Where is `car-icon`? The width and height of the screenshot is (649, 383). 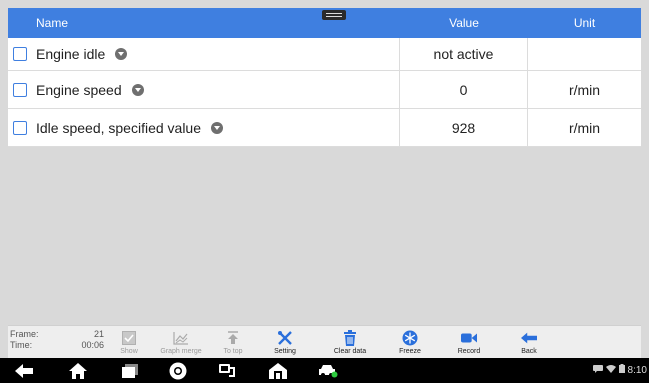 car-icon is located at coordinates (328, 371).